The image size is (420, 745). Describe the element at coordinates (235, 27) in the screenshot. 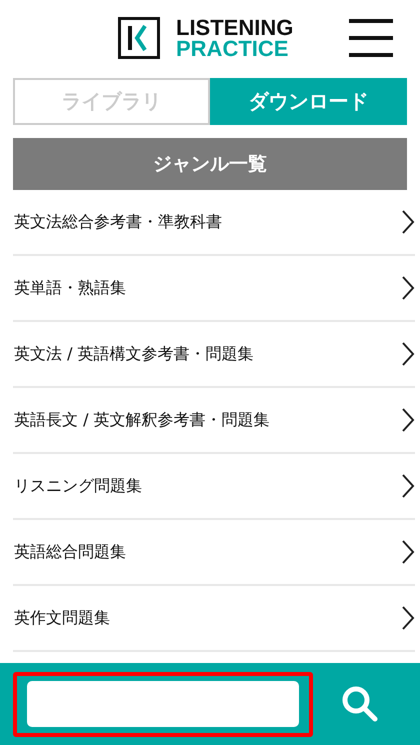

I see `logo-title: LISTENING` at that location.